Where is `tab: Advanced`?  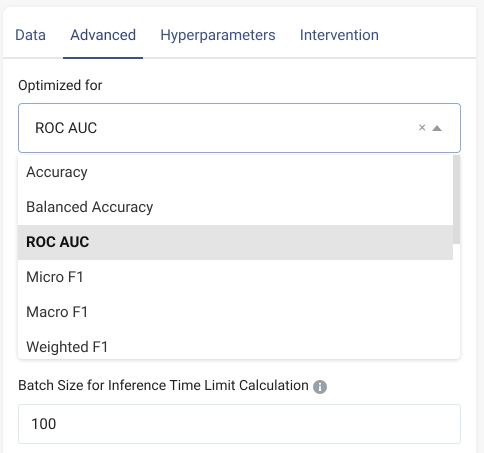
tab: Advanced is located at coordinates (103, 41).